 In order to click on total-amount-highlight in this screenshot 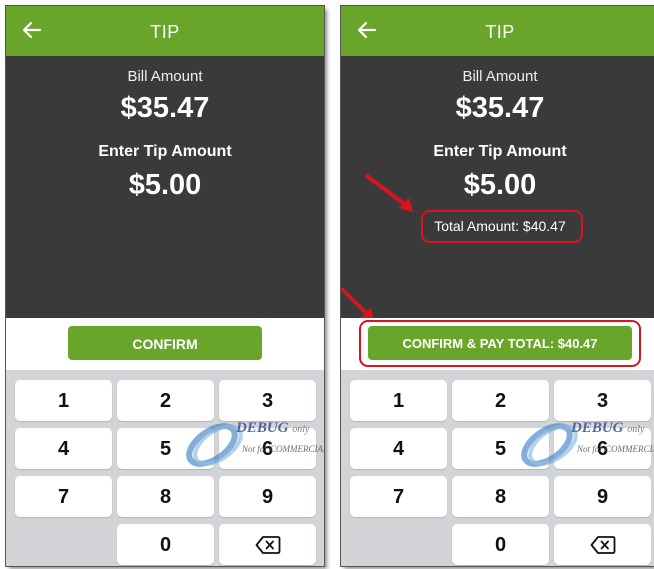, I will do `click(502, 226)`.